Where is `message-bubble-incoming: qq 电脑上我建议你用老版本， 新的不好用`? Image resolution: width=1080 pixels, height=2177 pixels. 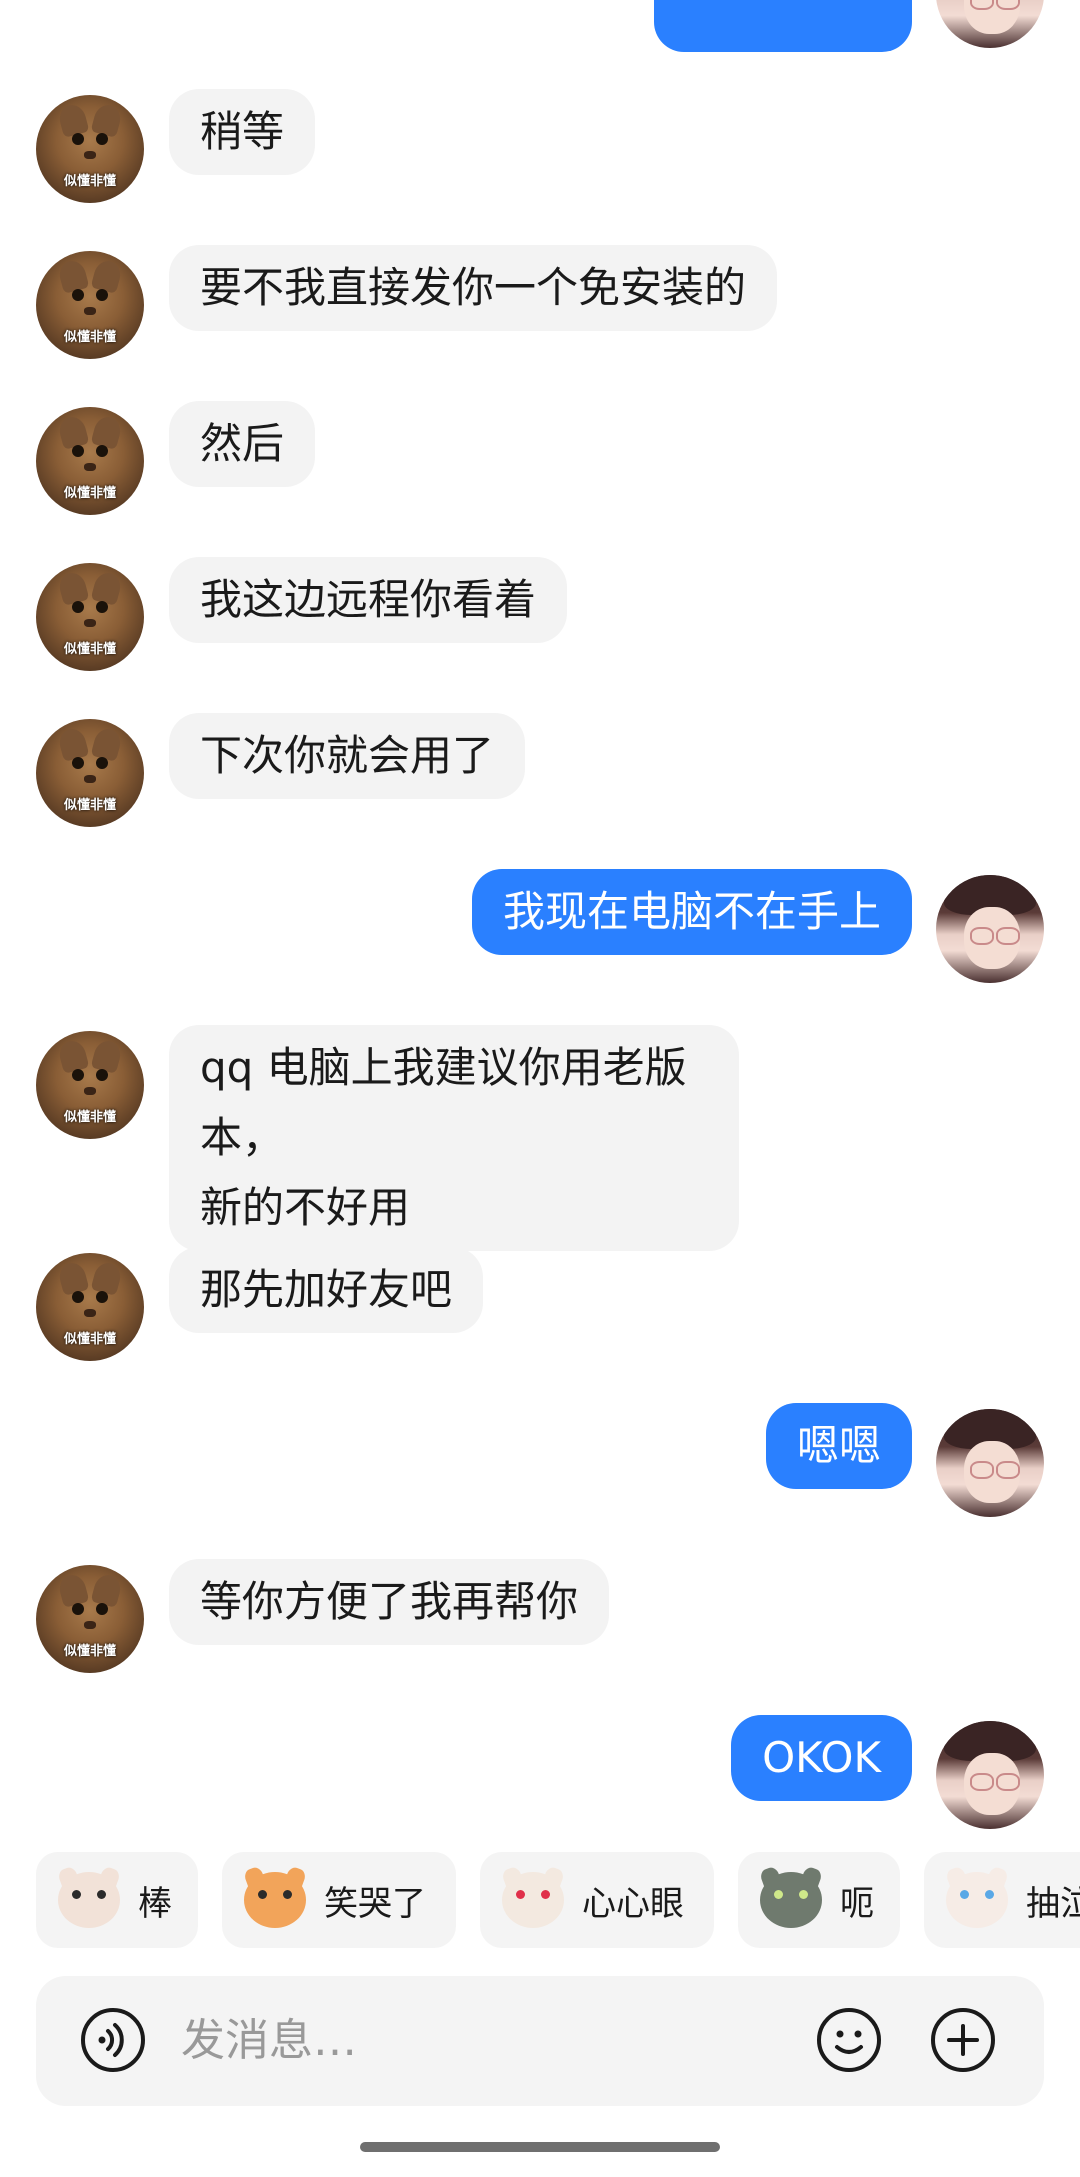 message-bubble-incoming: qq 电脑上我建议你用老版本， 新的不好用 is located at coordinates (454, 1138).